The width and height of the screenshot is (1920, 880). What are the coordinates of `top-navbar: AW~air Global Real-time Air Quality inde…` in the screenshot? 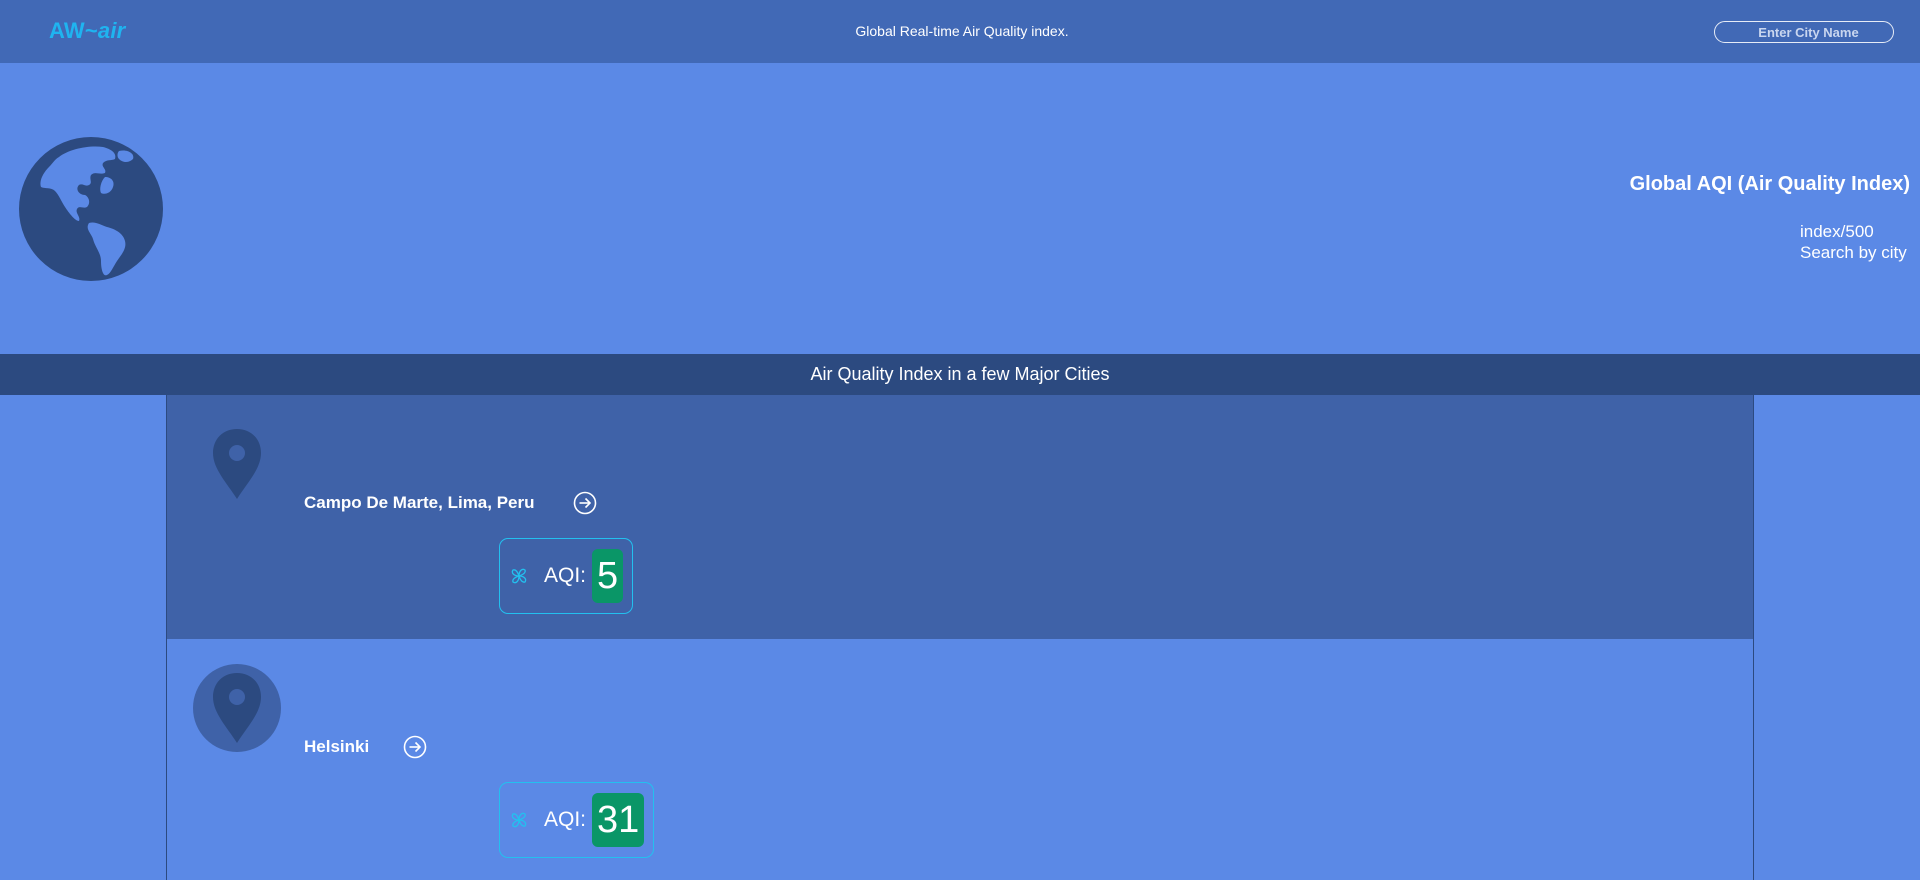 It's located at (960, 31).